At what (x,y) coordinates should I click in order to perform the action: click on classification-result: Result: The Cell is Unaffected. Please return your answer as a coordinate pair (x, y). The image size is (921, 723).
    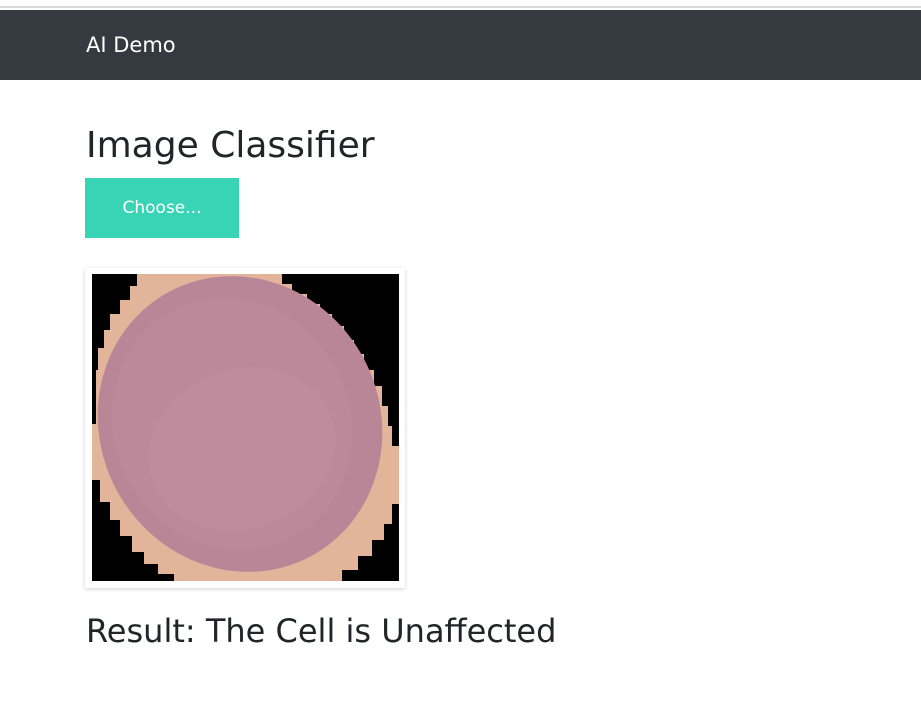
    Looking at the image, I should click on (321, 631).